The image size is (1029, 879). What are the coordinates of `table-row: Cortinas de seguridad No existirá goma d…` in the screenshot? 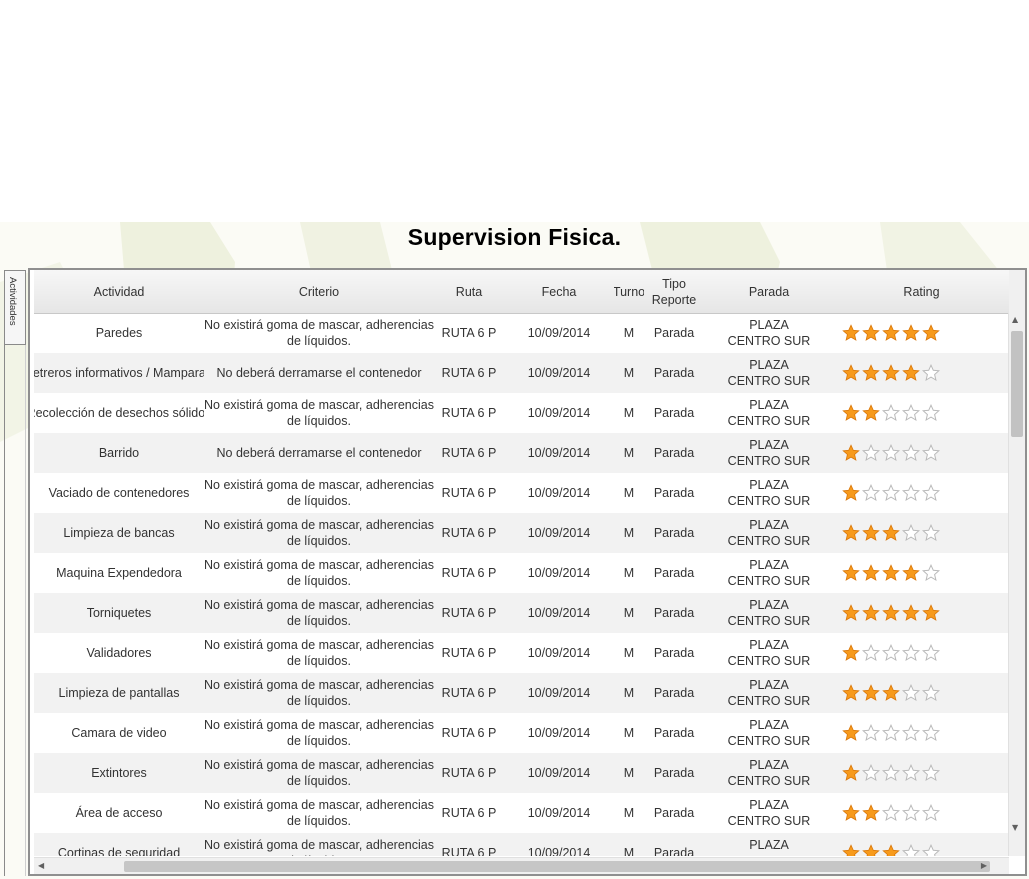 It's located at (521, 844).